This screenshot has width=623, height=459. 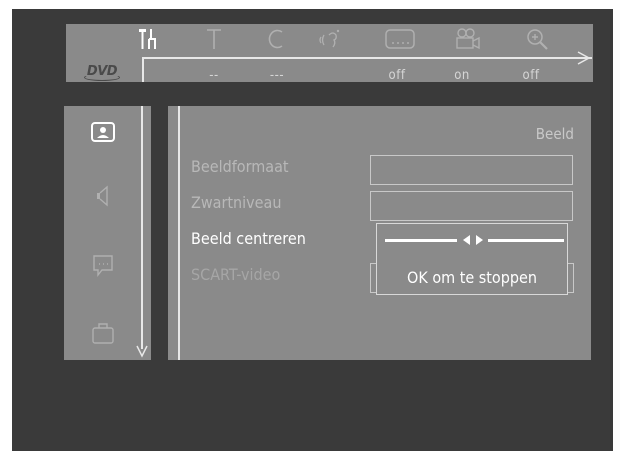 What do you see at coordinates (421, 240) in the screenshot?
I see `slider-track-left` at bounding box center [421, 240].